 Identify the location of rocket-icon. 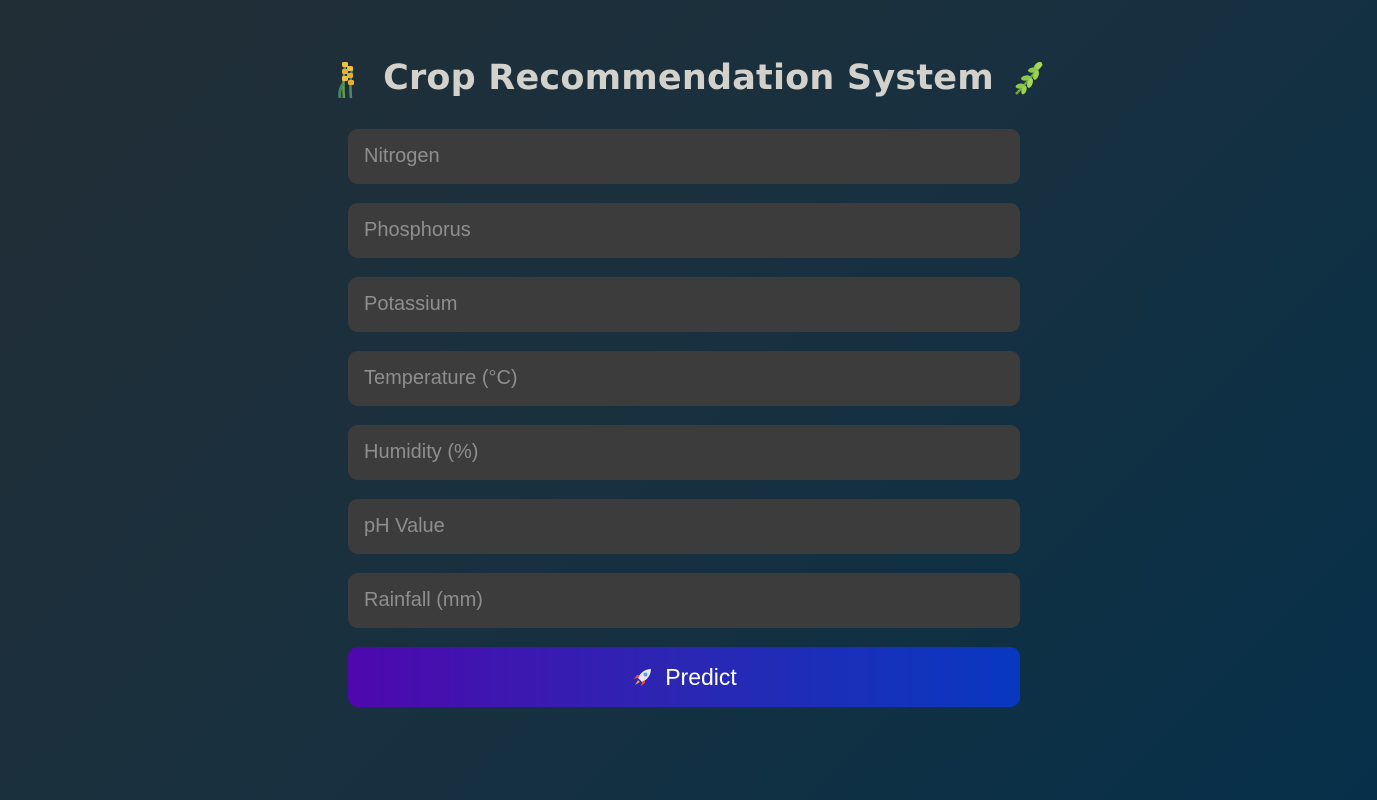
(643, 677).